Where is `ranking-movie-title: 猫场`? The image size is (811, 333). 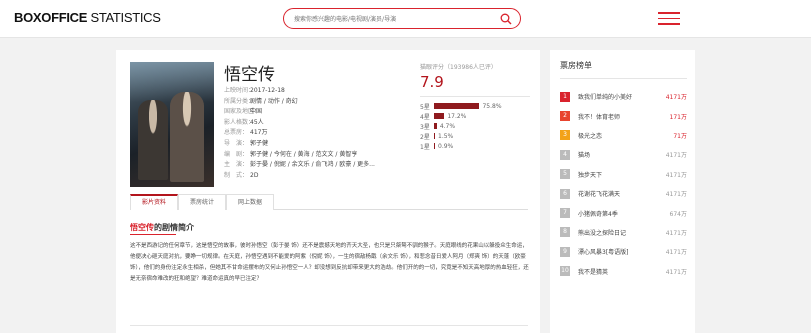 ranking-movie-title: 猫场 is located at coordinates (622, 154).